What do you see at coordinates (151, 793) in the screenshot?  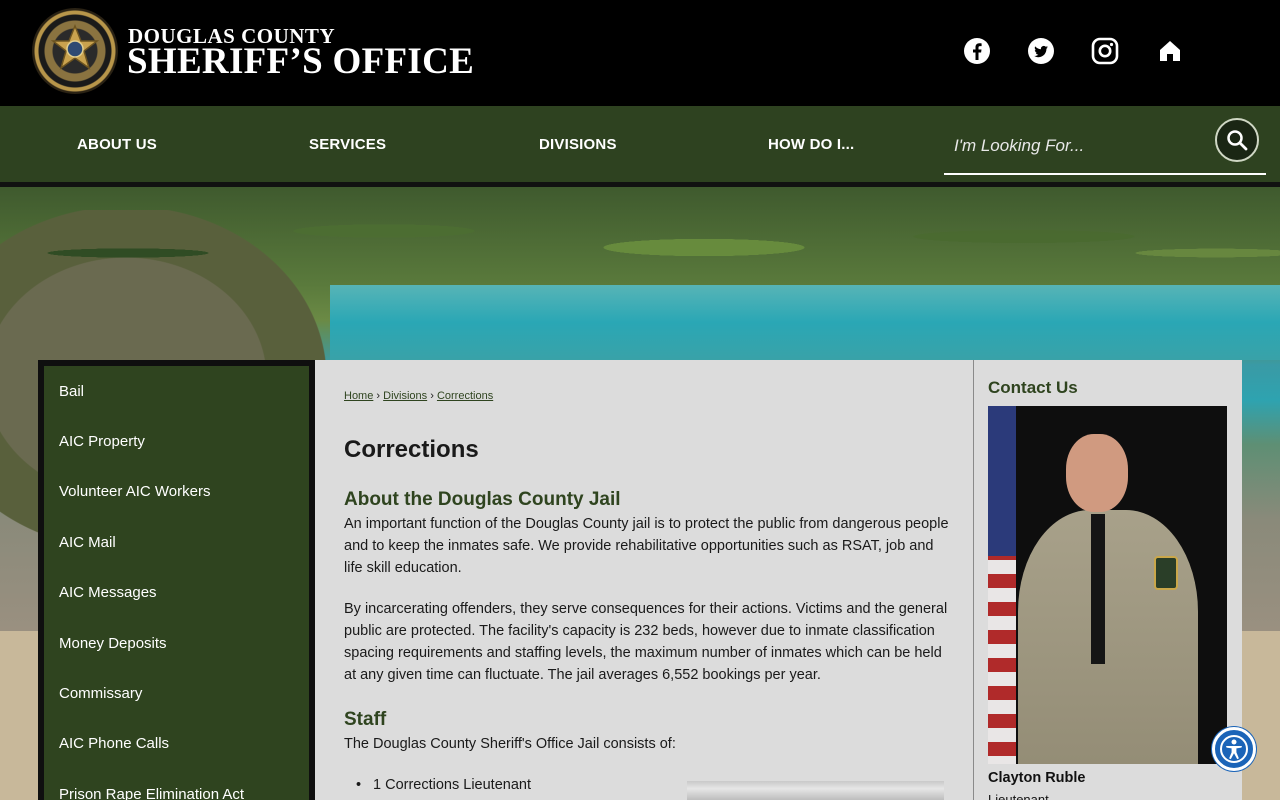 I see `sidebar-item-prea: Prison Rape Elimination Act` at bounding box center [151, 793].